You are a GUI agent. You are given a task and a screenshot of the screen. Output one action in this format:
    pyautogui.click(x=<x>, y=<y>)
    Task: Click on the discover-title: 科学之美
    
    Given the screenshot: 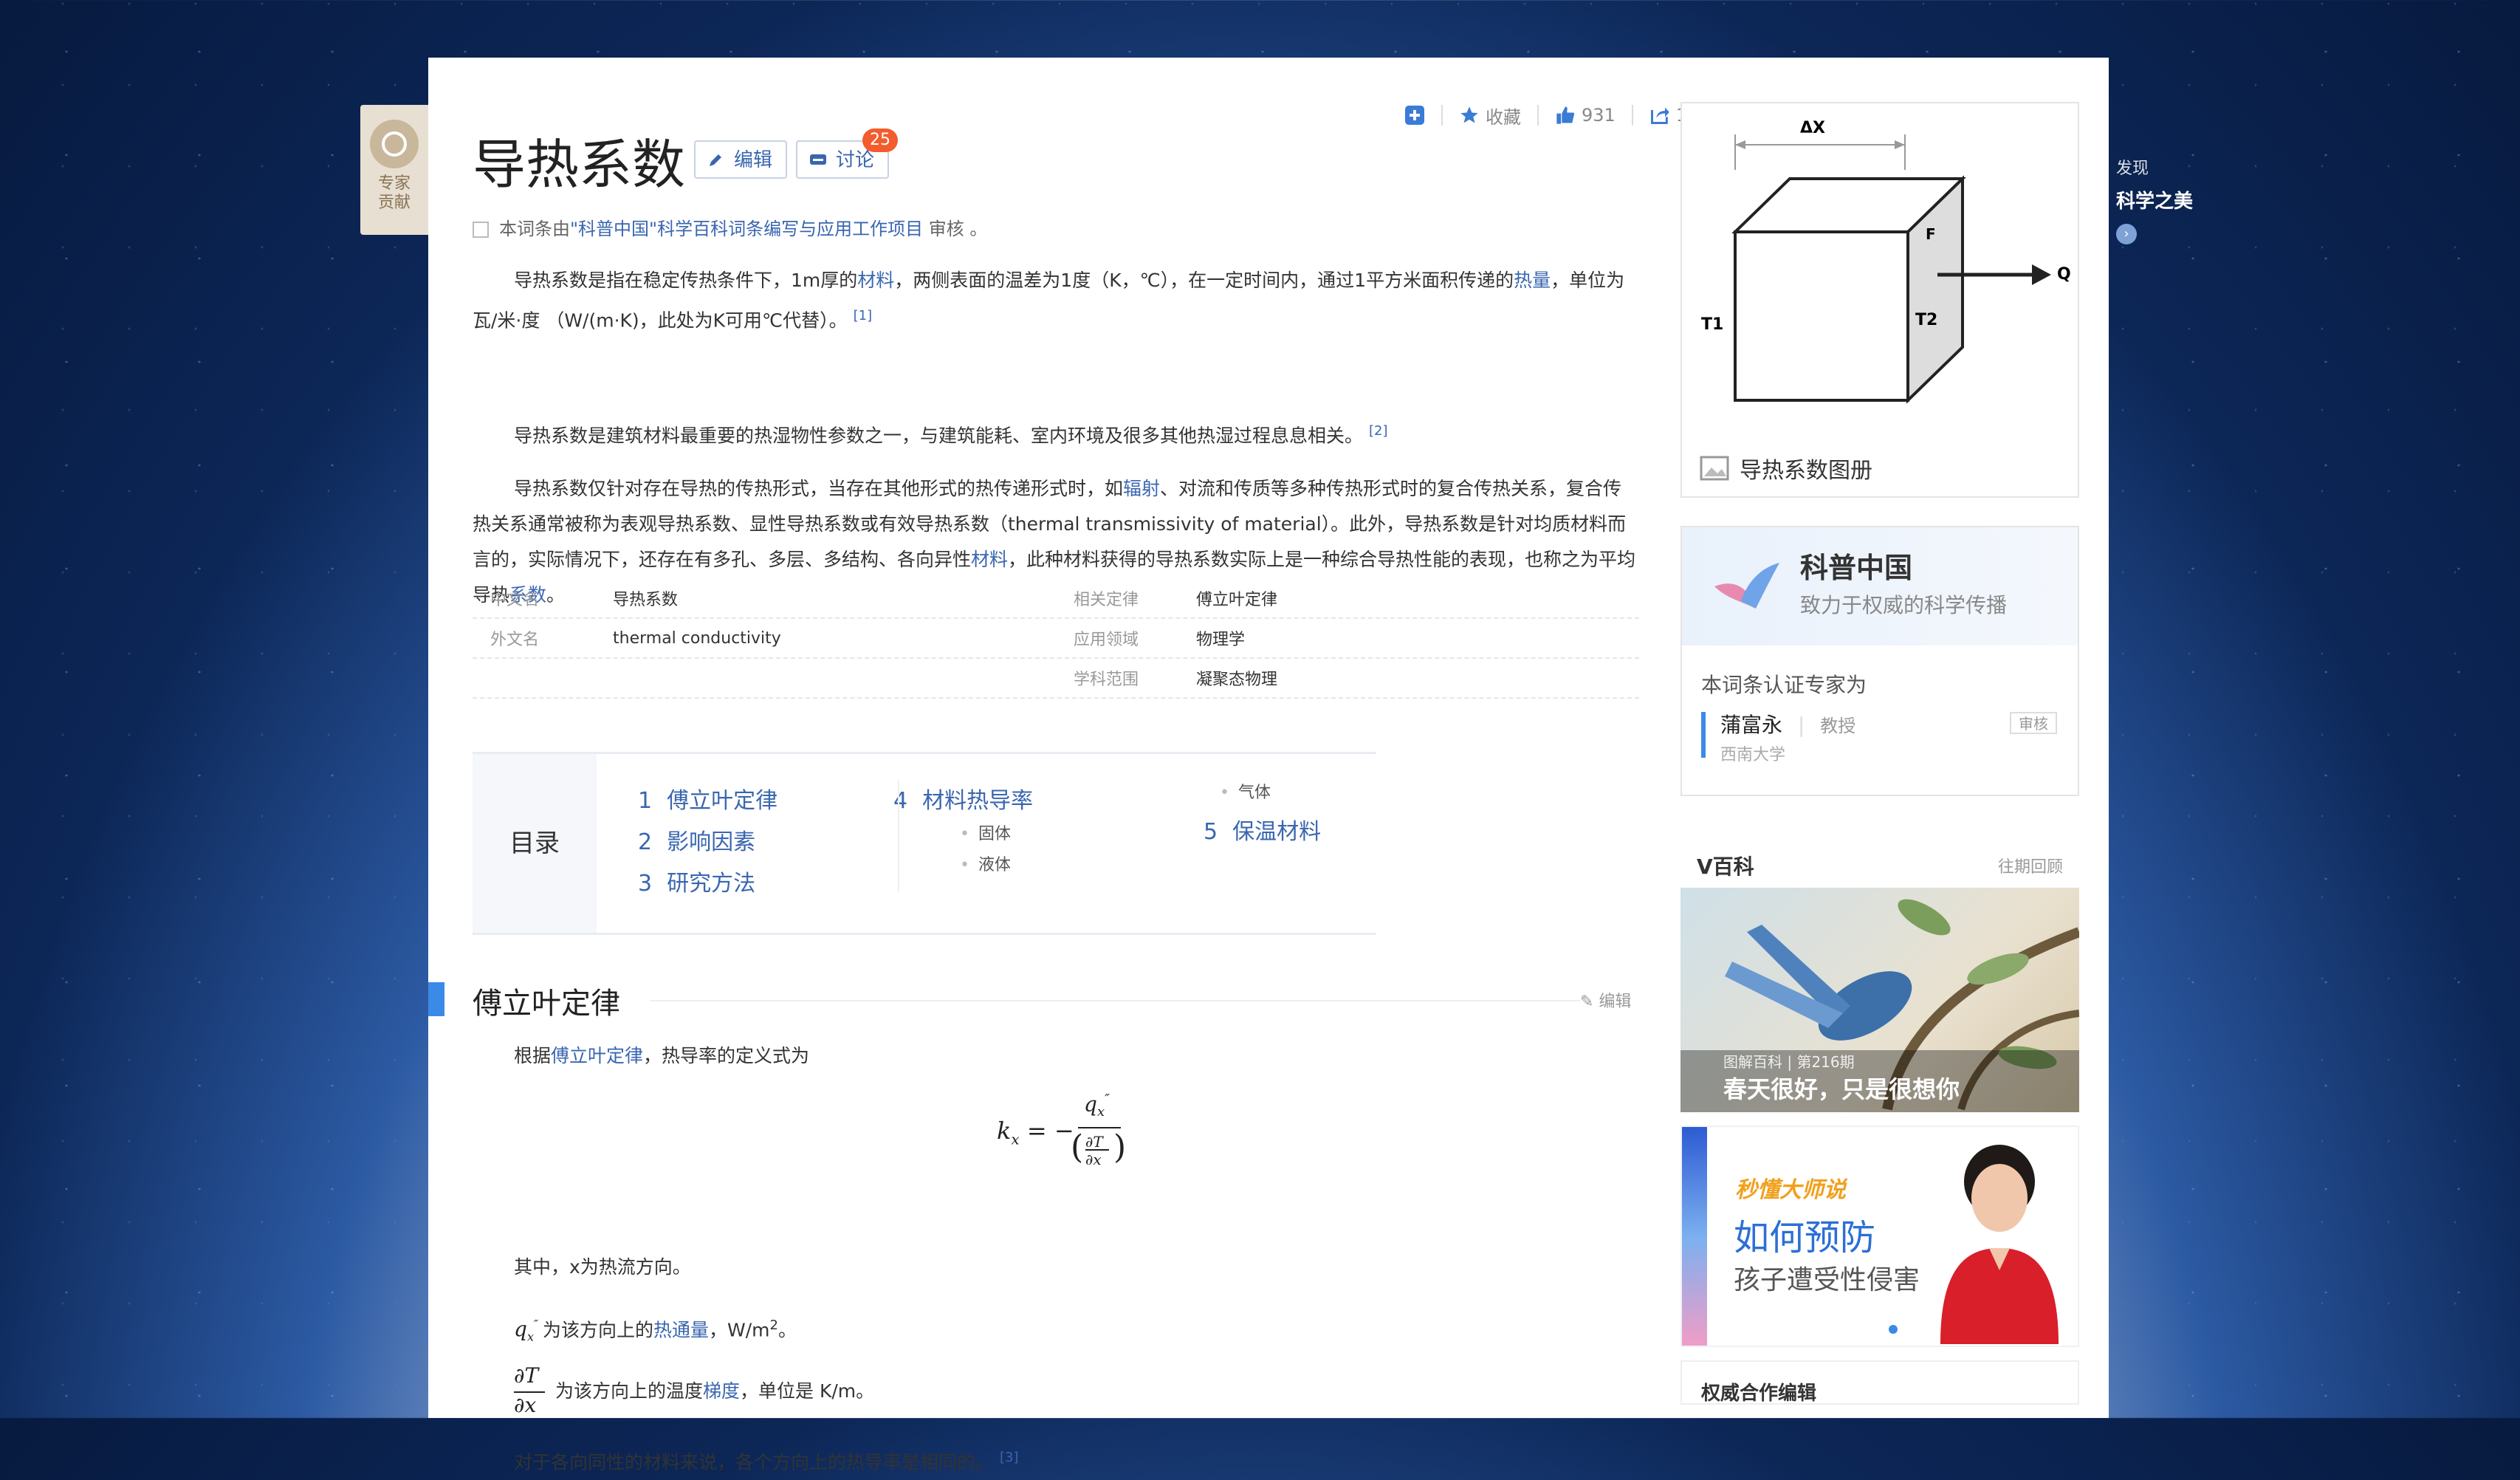 What is the action you would take?
    pyautogui.click(x=2154, y=199)
    